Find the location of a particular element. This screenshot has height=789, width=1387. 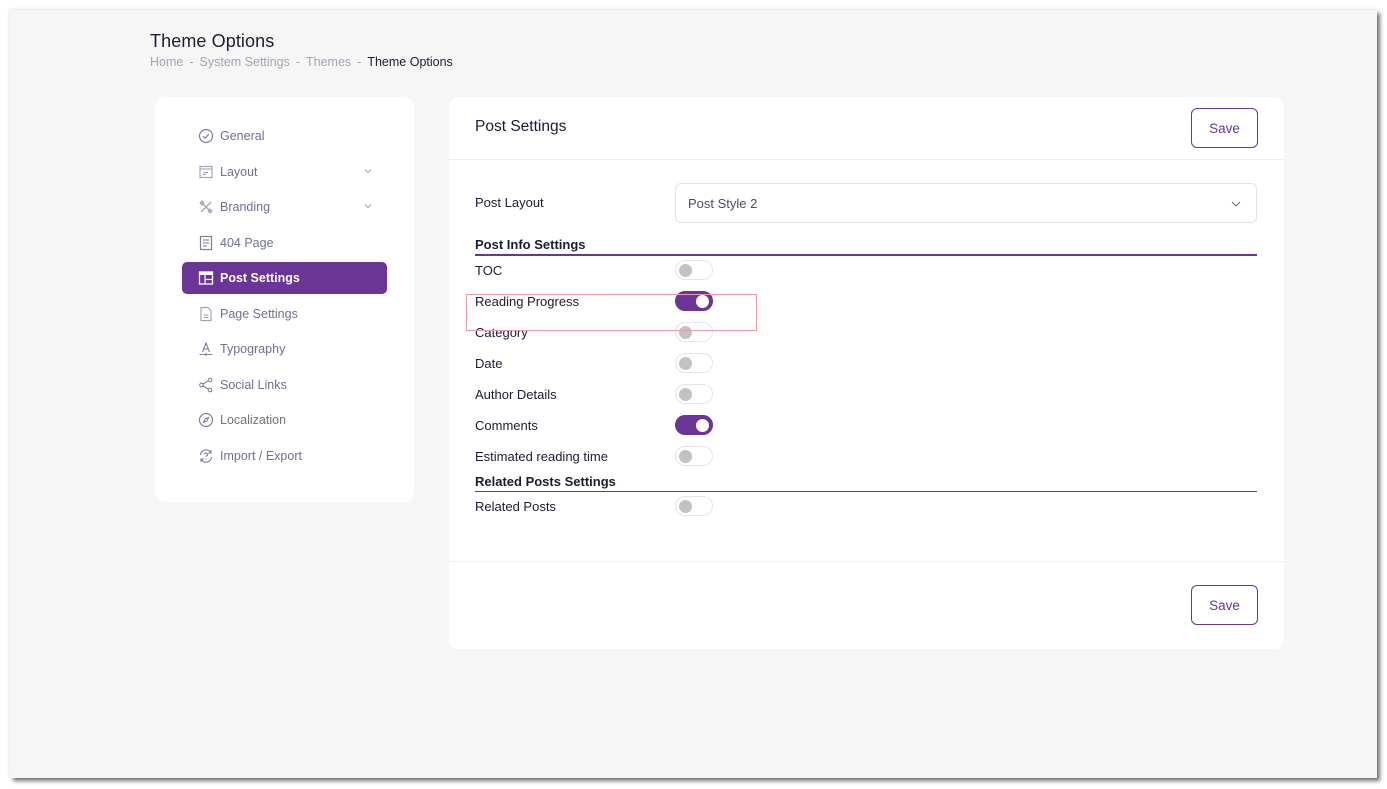

toggle-label: Author Details is located at coordinates (516, 394).